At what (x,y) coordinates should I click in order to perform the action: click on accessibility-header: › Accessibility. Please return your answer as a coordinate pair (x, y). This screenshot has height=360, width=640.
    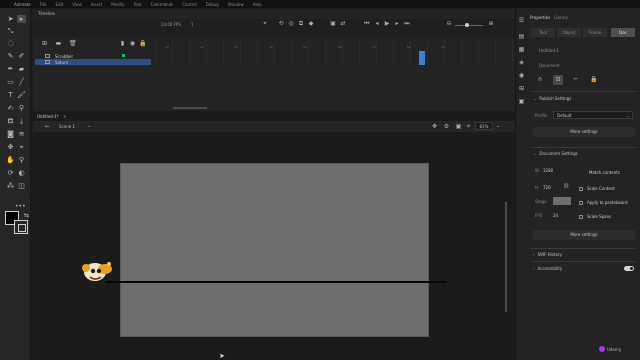
    Looking at the image, I should click on (547, 268).